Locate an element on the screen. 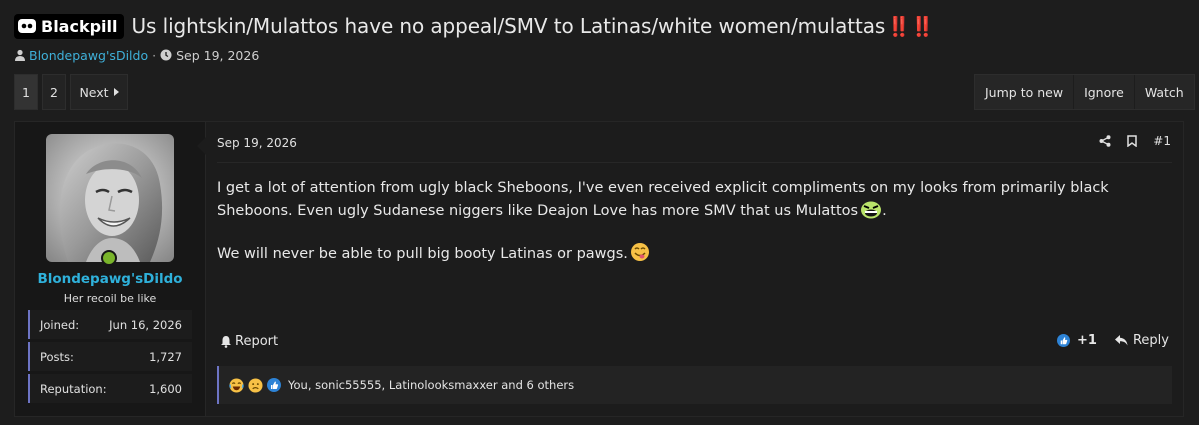  next-label: Next is located at coordinates (94, 92).